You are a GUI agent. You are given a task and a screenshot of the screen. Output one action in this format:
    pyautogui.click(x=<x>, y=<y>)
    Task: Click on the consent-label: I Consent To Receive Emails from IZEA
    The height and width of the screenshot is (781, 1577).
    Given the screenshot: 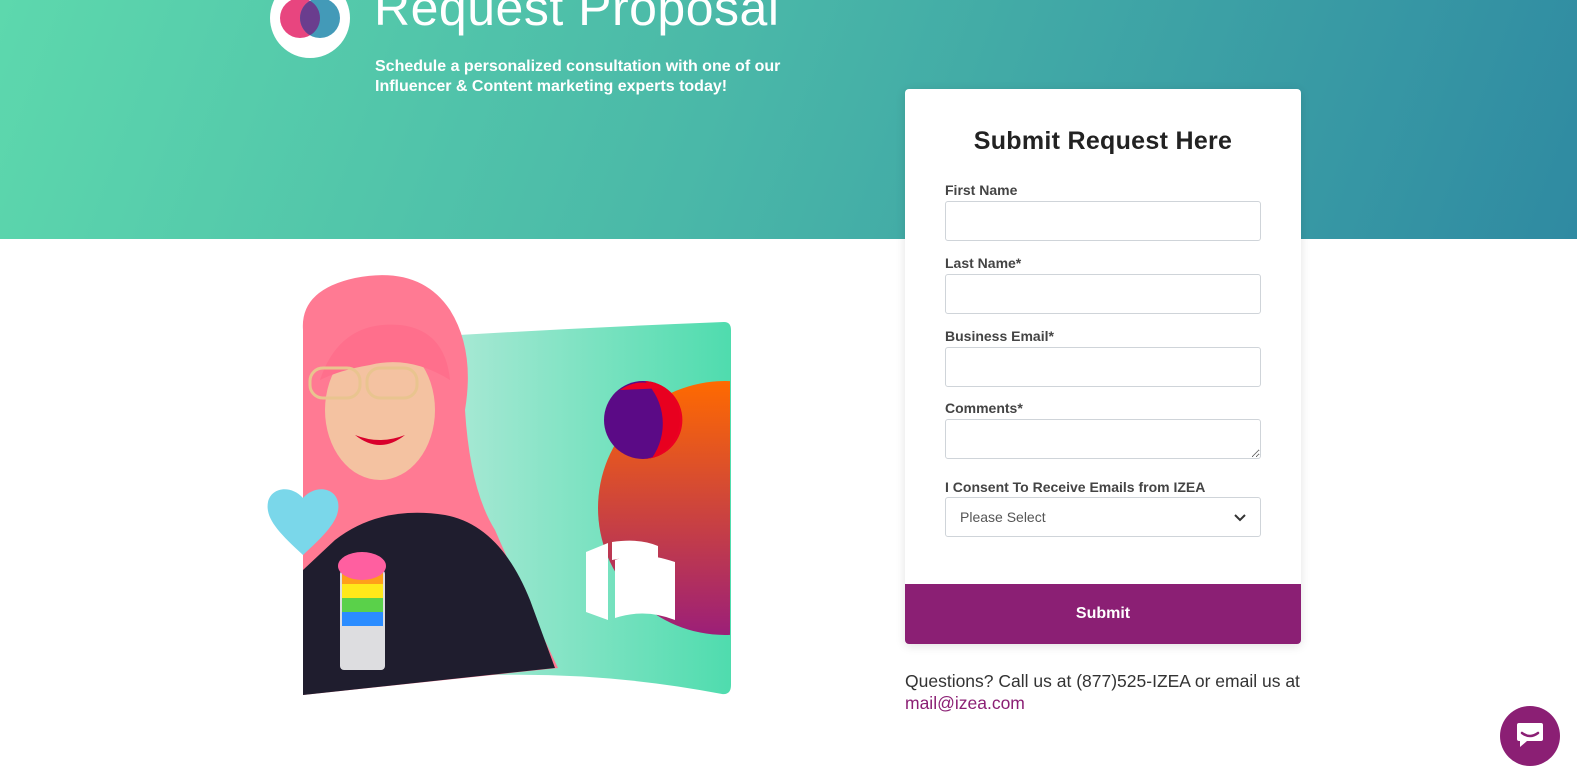 What is the action you would take?
    pyautogui.click(x=1075, y=487)
    